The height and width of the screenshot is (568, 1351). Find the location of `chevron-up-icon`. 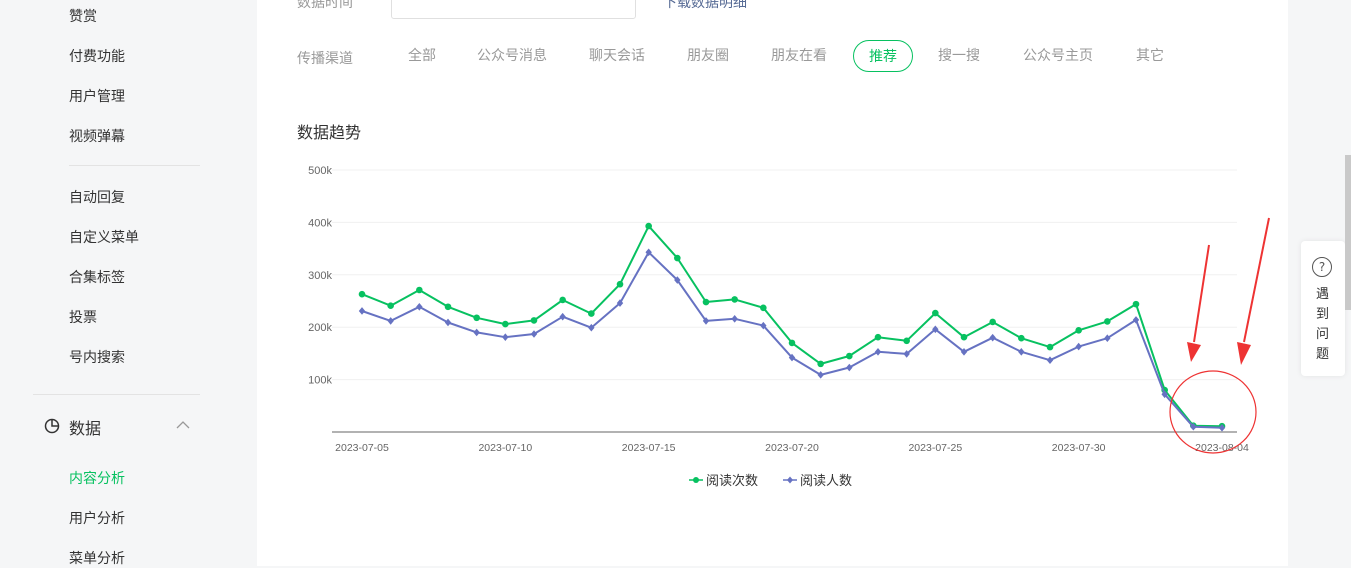

chevron-up-icon is located at coordinates (183, 425).